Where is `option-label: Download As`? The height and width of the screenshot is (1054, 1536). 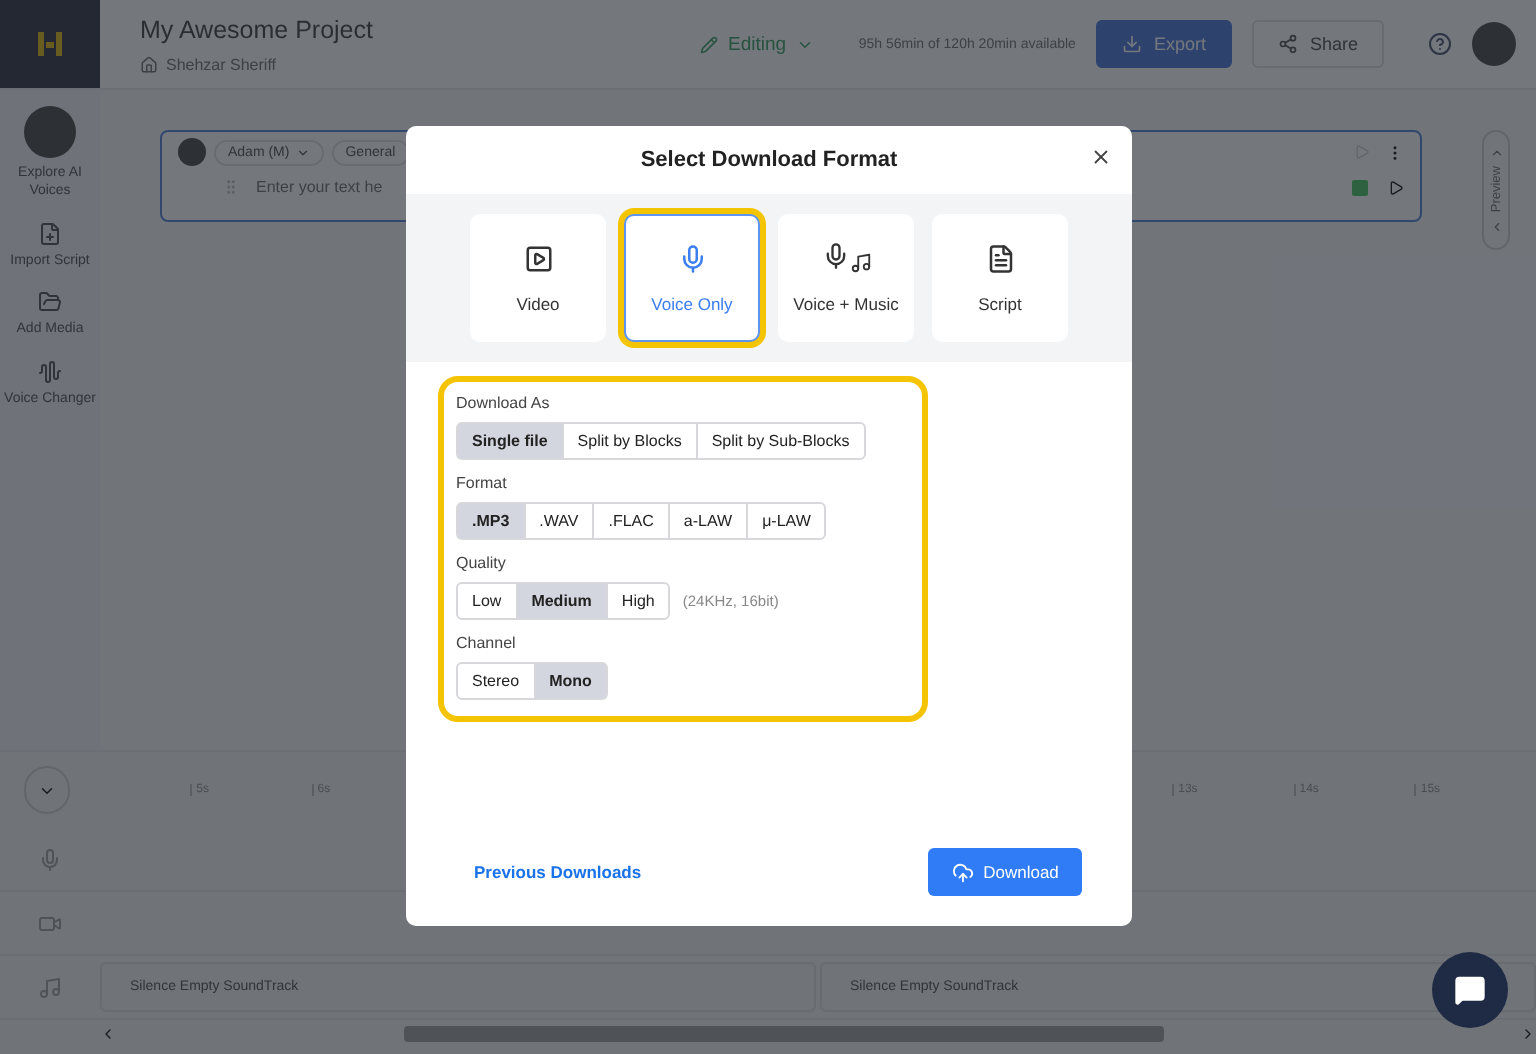
option-label: Download As is located at coordinates (504, 403).